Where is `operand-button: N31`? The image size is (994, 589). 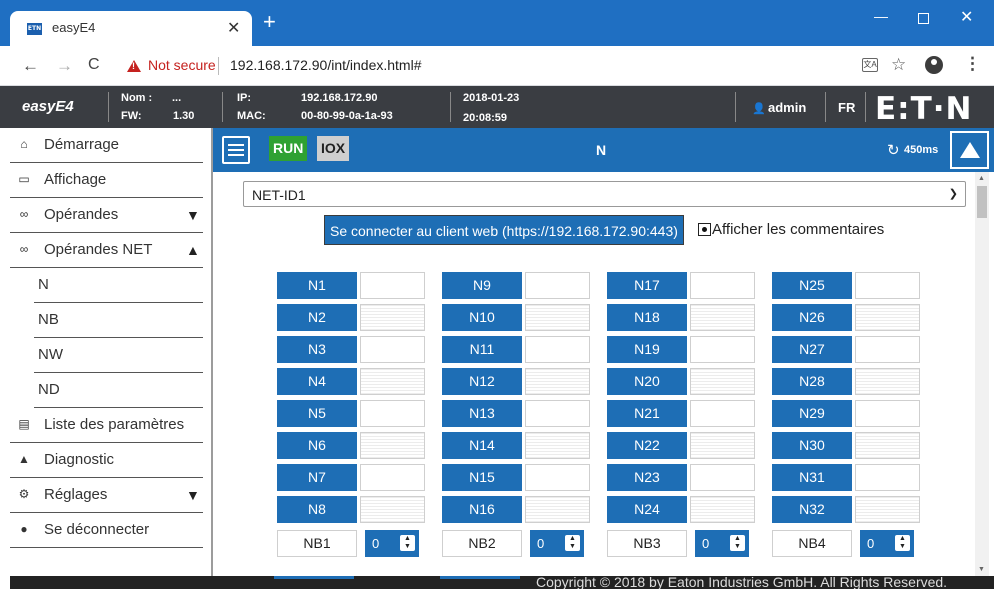 operand-button: N31 is located at coordinates (812, 477).